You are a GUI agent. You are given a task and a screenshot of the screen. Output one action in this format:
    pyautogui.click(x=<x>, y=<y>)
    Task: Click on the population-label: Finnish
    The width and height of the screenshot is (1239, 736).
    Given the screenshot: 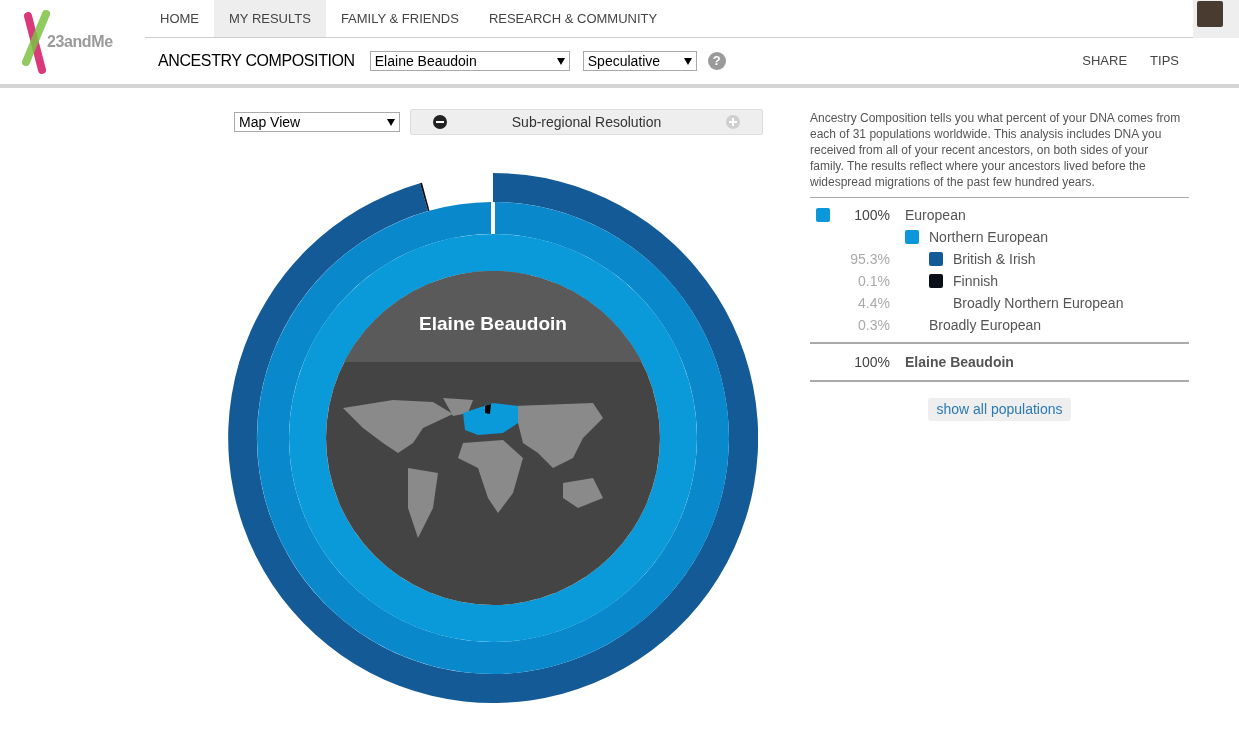 What is the action you would take?
    pyautogui.click(x=976, y=281)
    